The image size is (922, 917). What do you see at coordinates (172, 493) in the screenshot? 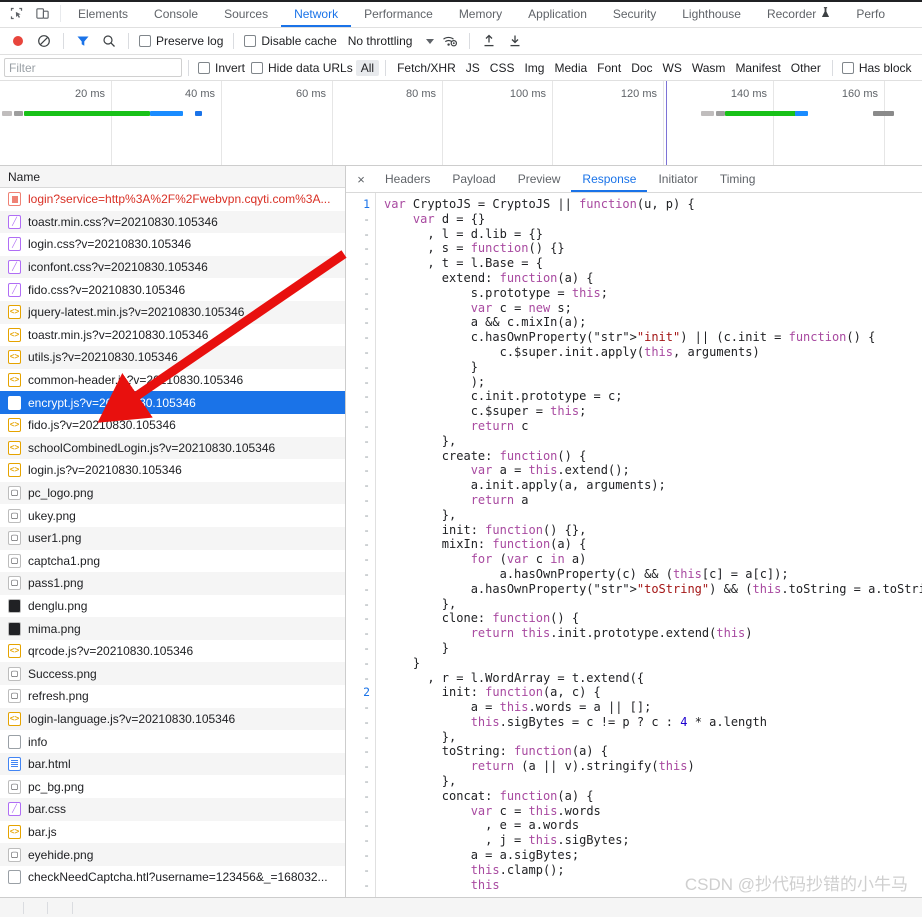
I see `table-row: ▢ pc_logo.png` at bounding box center [172, 493].